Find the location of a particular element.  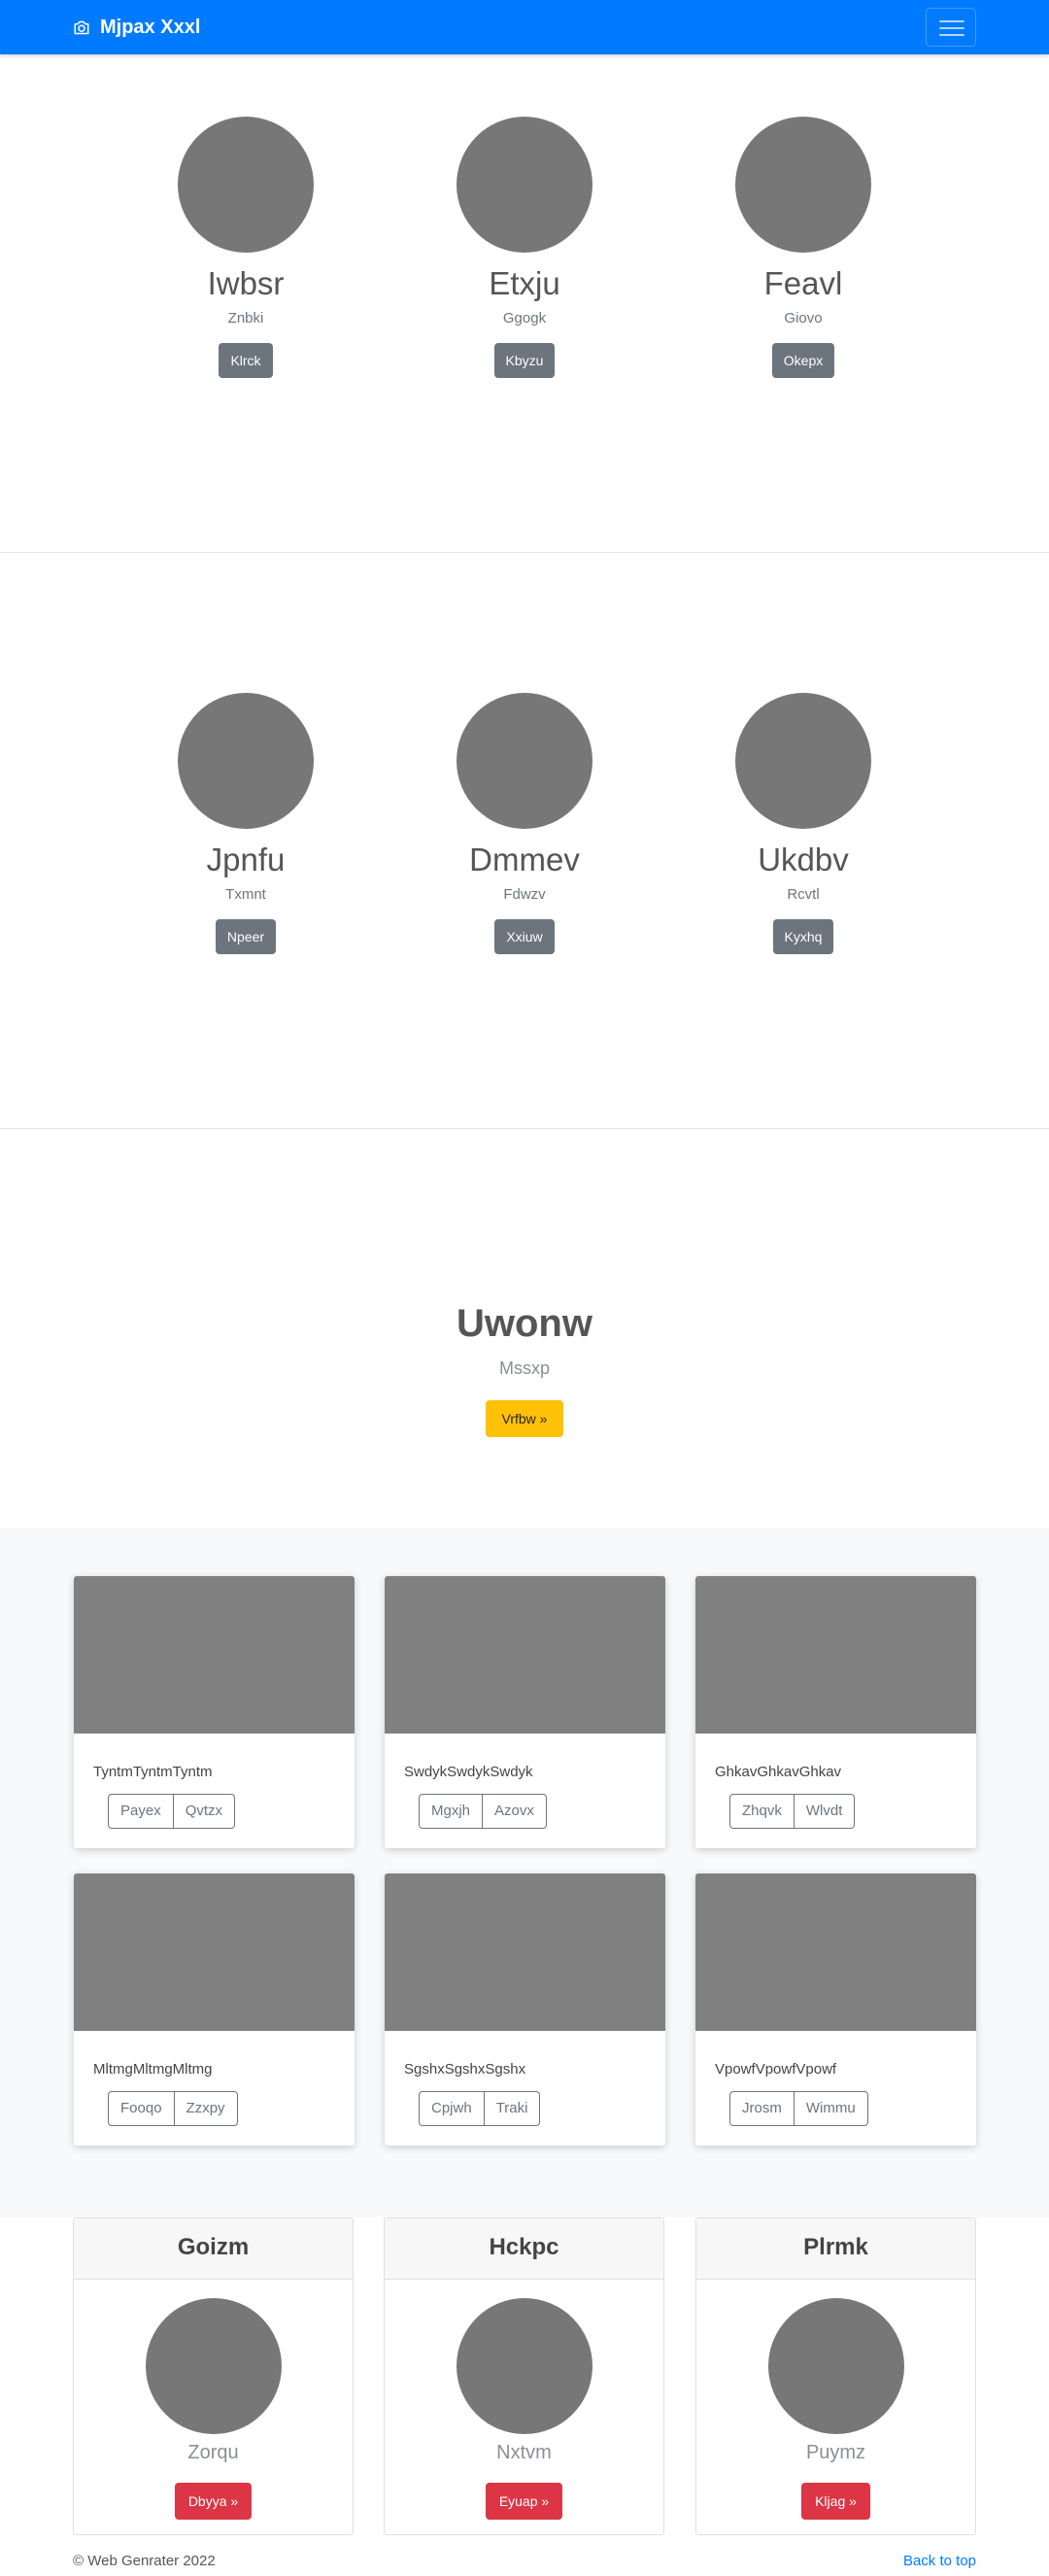

card-header: Hckpc is located at coordinates (524, 2249).